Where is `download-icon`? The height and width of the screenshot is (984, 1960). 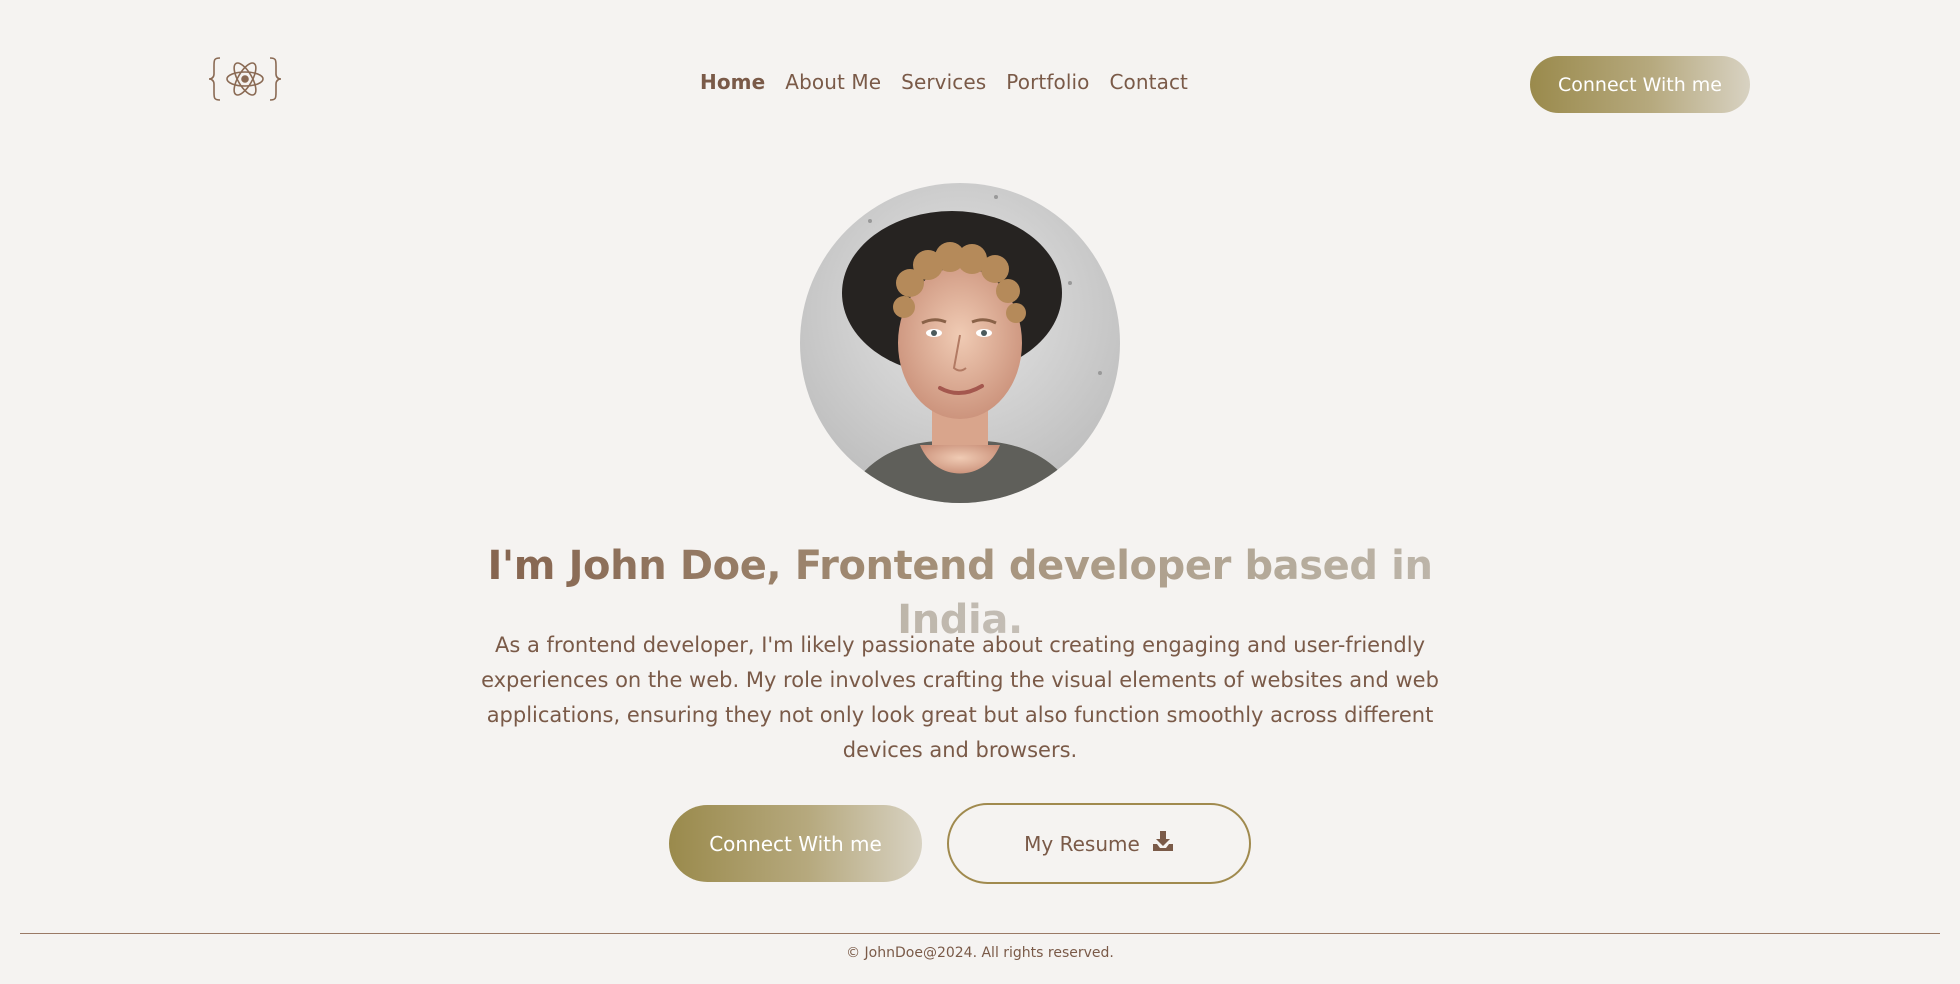
download-icon is located at coordinates (1163, 843).